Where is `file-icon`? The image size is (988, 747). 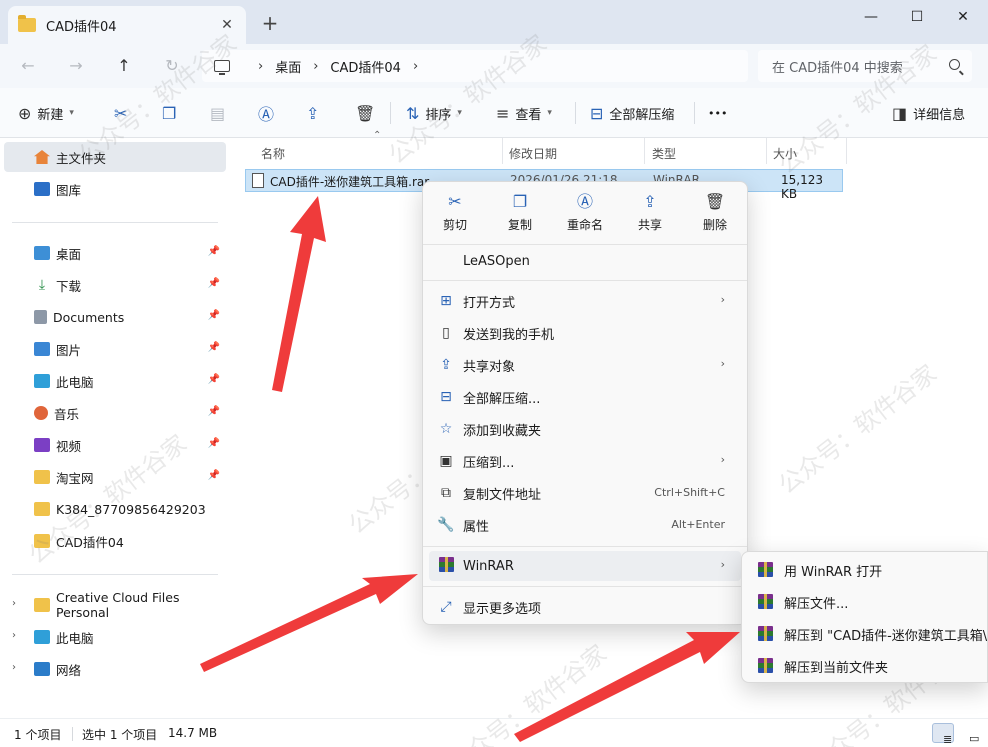
file-icon is located at coordinates (258, 180).